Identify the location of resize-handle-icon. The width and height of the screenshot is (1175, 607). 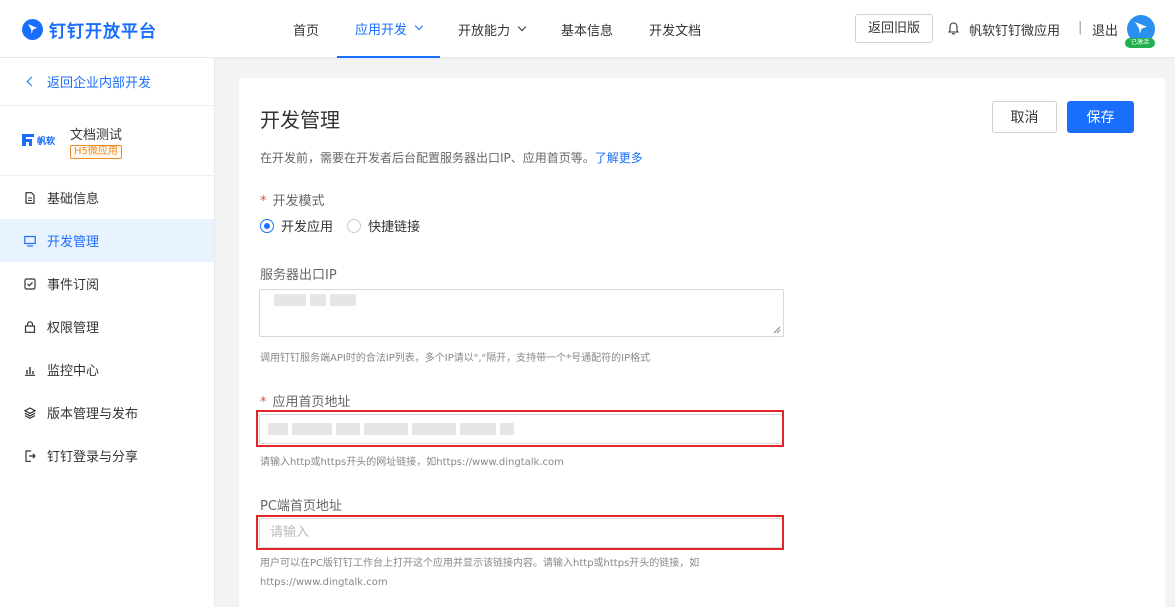
(777, 330).